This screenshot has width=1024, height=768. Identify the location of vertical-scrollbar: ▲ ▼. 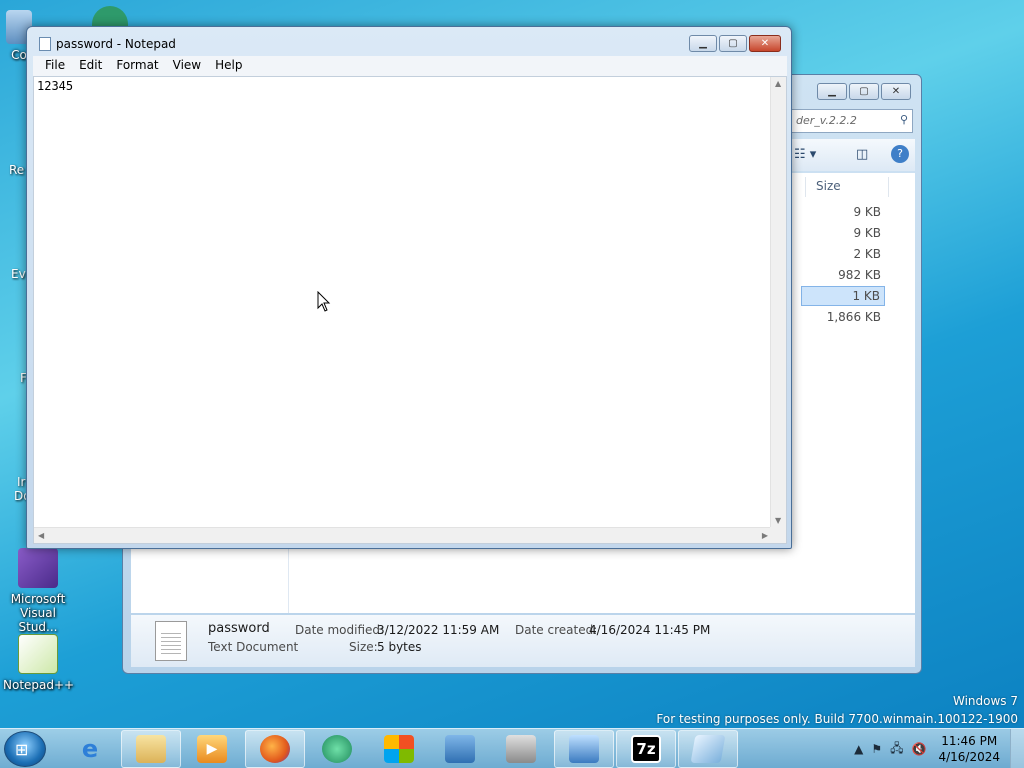
(778, 302).